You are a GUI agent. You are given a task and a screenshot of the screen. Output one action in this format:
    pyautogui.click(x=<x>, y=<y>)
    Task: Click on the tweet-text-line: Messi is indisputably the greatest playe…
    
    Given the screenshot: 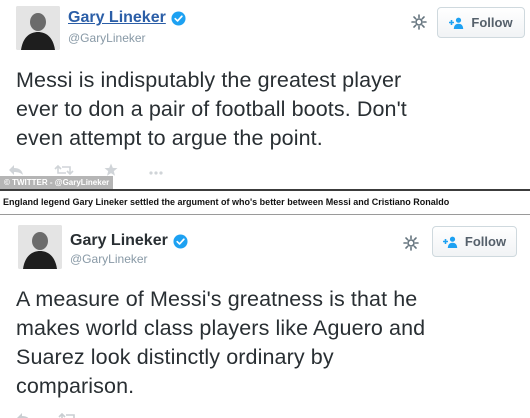 What is the action you would take?
    pyautogui.click(x=209, y=80)
    